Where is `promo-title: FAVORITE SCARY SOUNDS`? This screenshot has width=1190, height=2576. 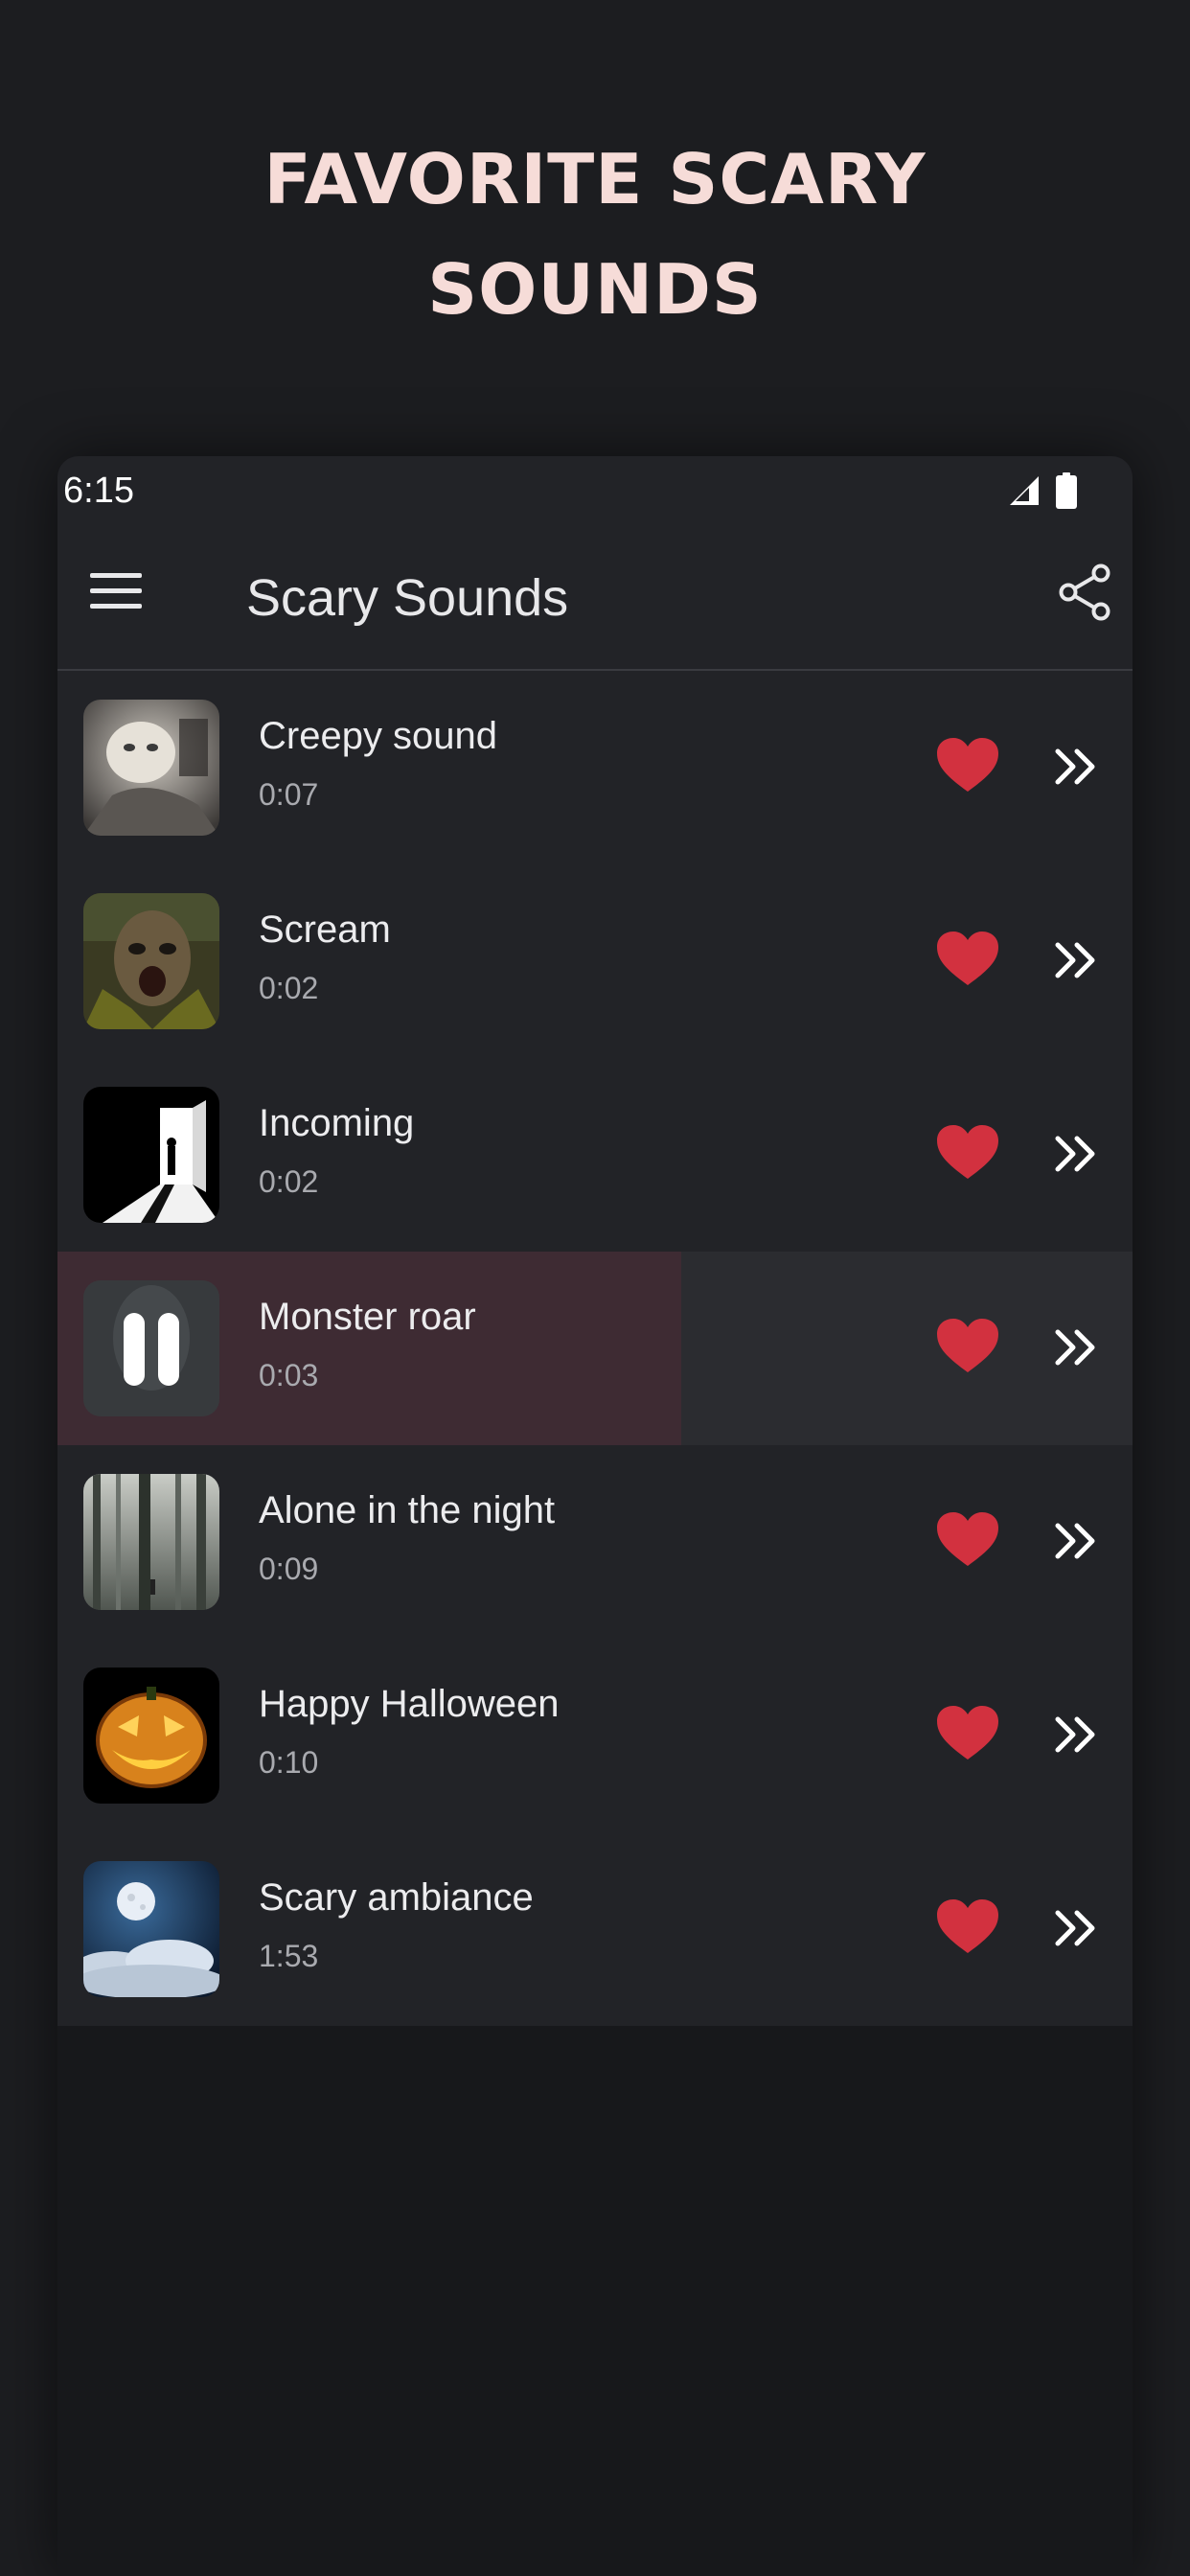 promo-title: FAVORITE SCARY SOUNDS is located at coordinates (595, 235).